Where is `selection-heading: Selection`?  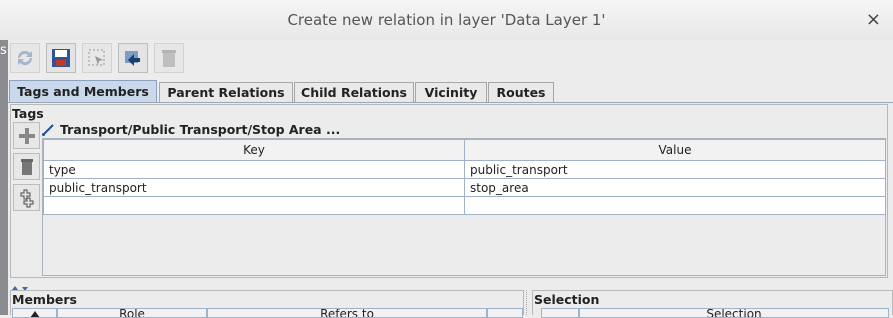 selection-heading: Selection is located at coordinates (567, 299).